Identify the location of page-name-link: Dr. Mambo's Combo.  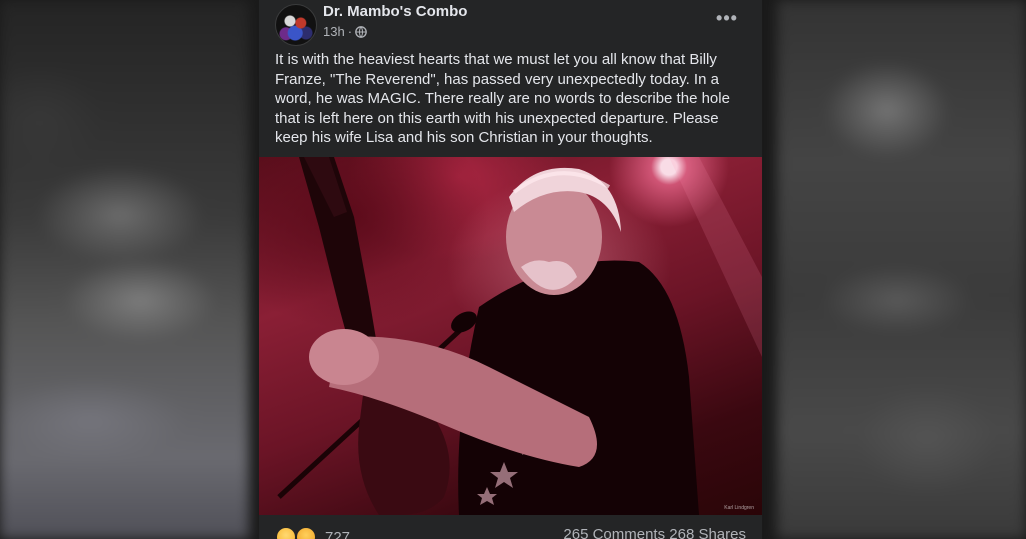
(395, 11).